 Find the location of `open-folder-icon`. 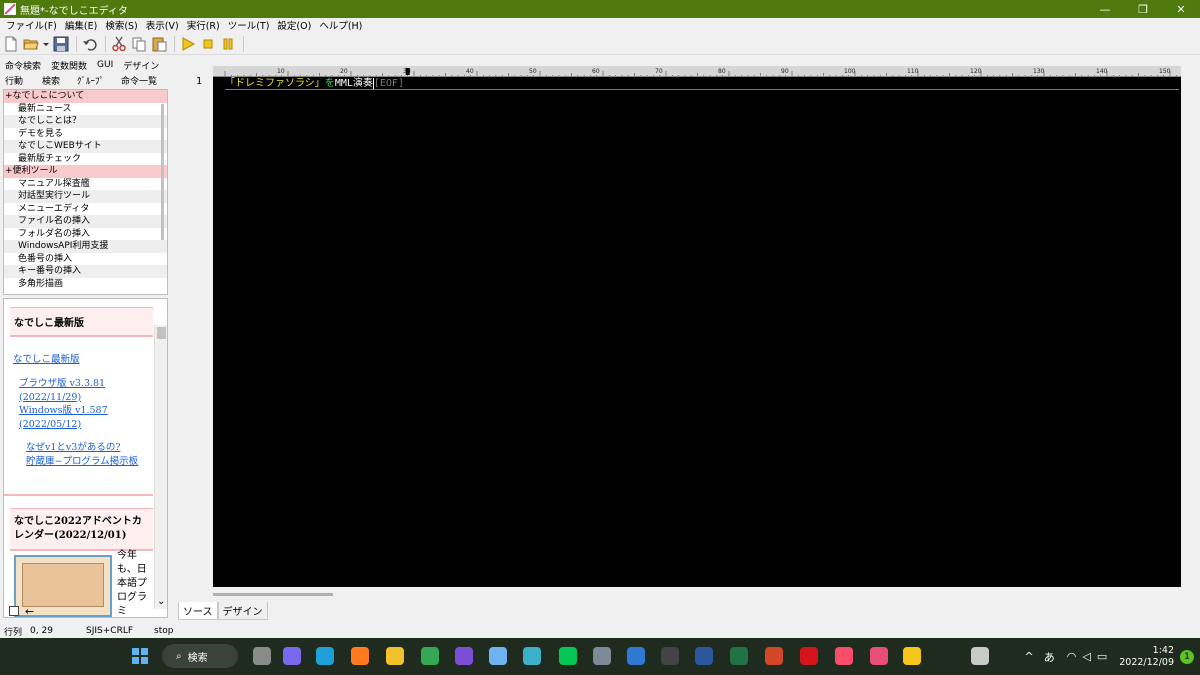

open-folder-icon is located at coordinates (31, 44).